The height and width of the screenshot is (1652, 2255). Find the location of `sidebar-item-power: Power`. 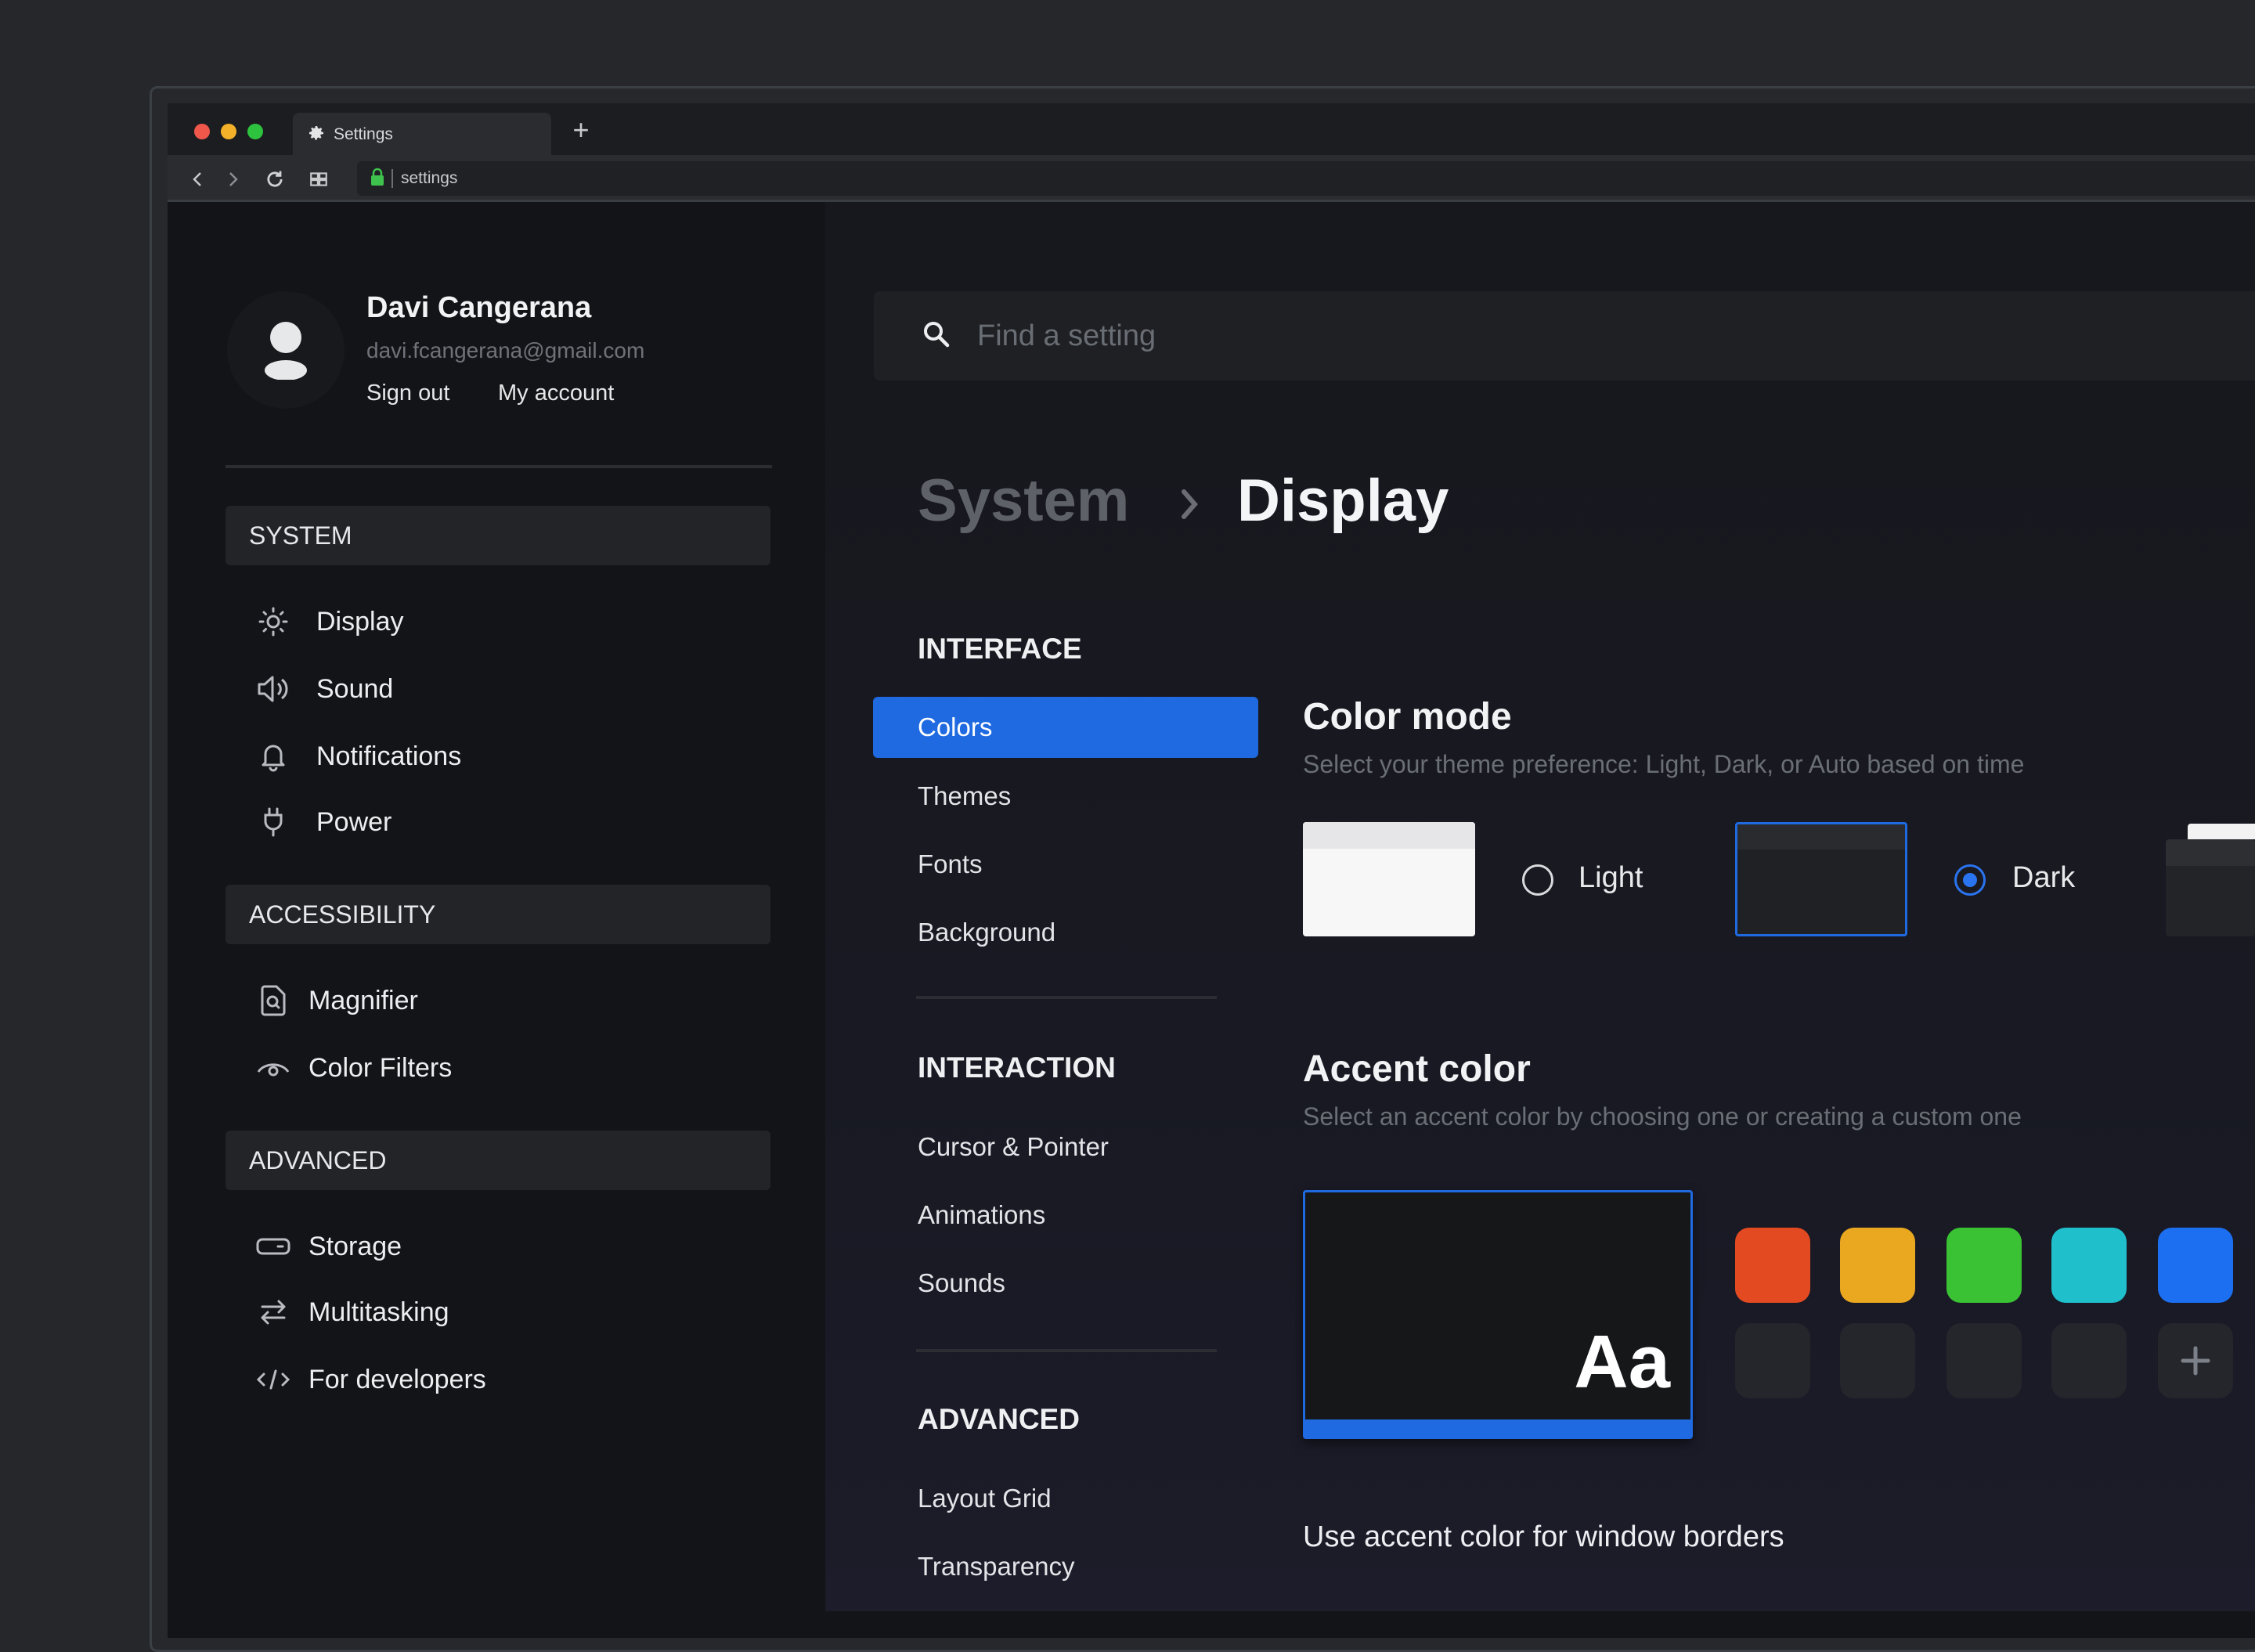

sidebar-item-power: Power is located at coordinates (323, 822).